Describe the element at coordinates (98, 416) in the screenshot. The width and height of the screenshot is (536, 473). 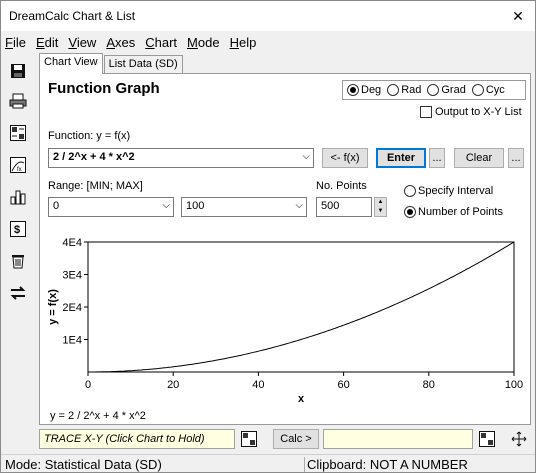
I see `equation-caption: y = 2 / 2^x + 4 * x^2` at that location.